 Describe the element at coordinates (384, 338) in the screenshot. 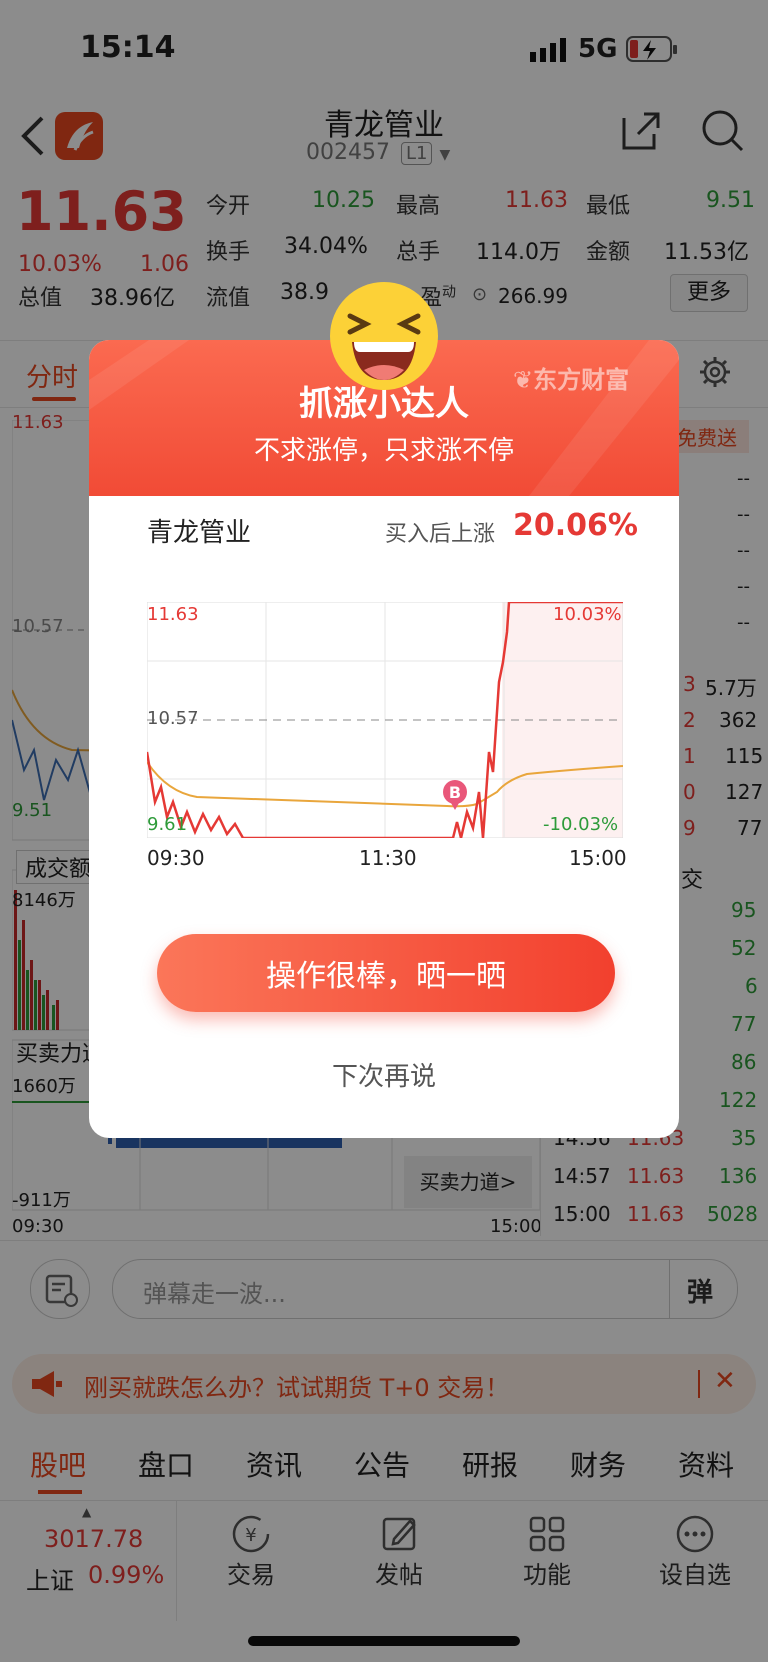

I see `laughing-emoji-icon` at that location.